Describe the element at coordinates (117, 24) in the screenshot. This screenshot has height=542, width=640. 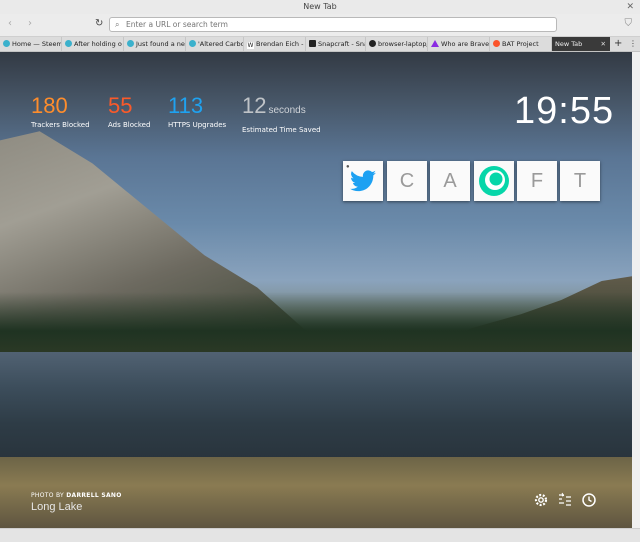
I see `search-icon: ⌕` at that location.